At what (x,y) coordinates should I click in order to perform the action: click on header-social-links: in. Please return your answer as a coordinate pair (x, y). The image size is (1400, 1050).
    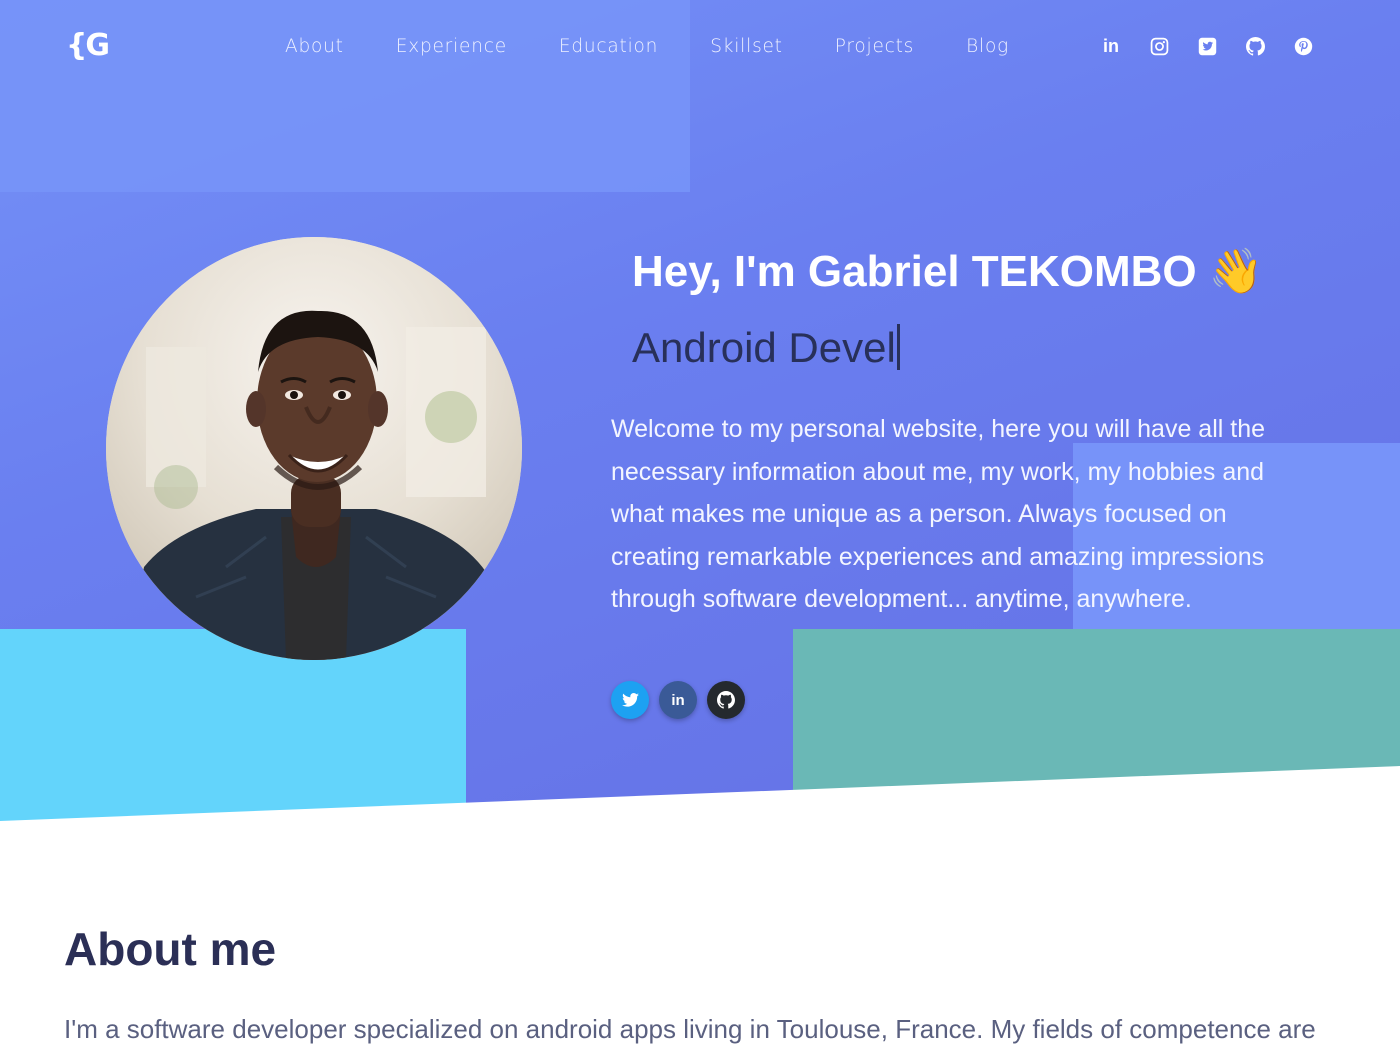
    Looking at the image, I should click on (1207, 46).